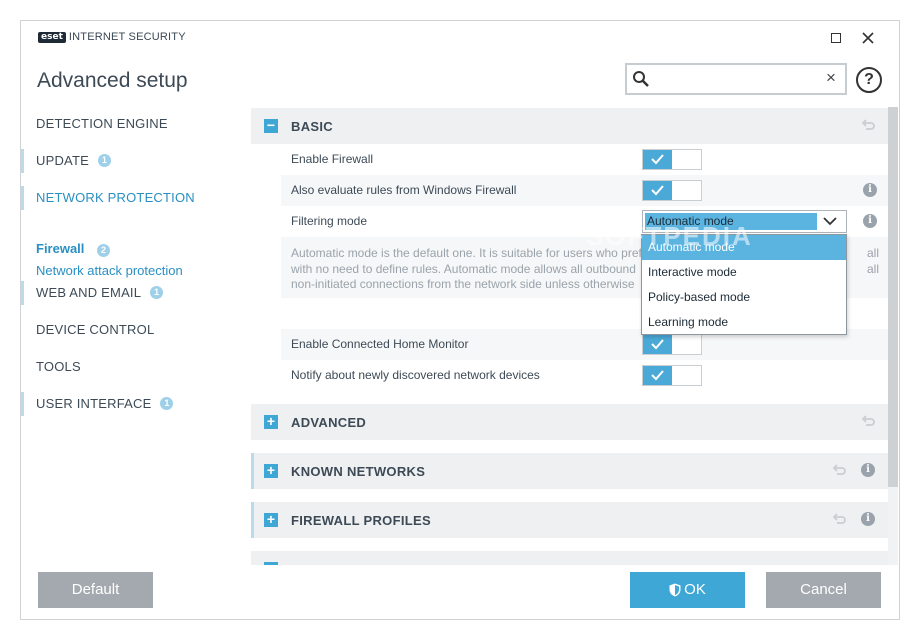  I want to click on sidebar-item-label: Network attack protection, so click(109, 270).